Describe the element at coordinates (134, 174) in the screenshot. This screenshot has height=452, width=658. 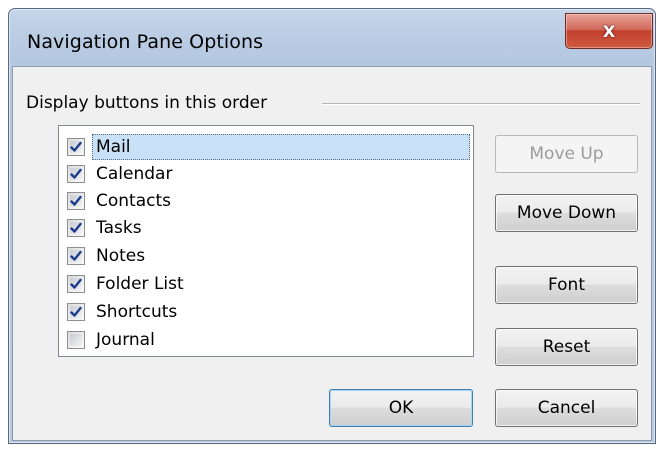
I see `list-item-label: Calendar` at that location.